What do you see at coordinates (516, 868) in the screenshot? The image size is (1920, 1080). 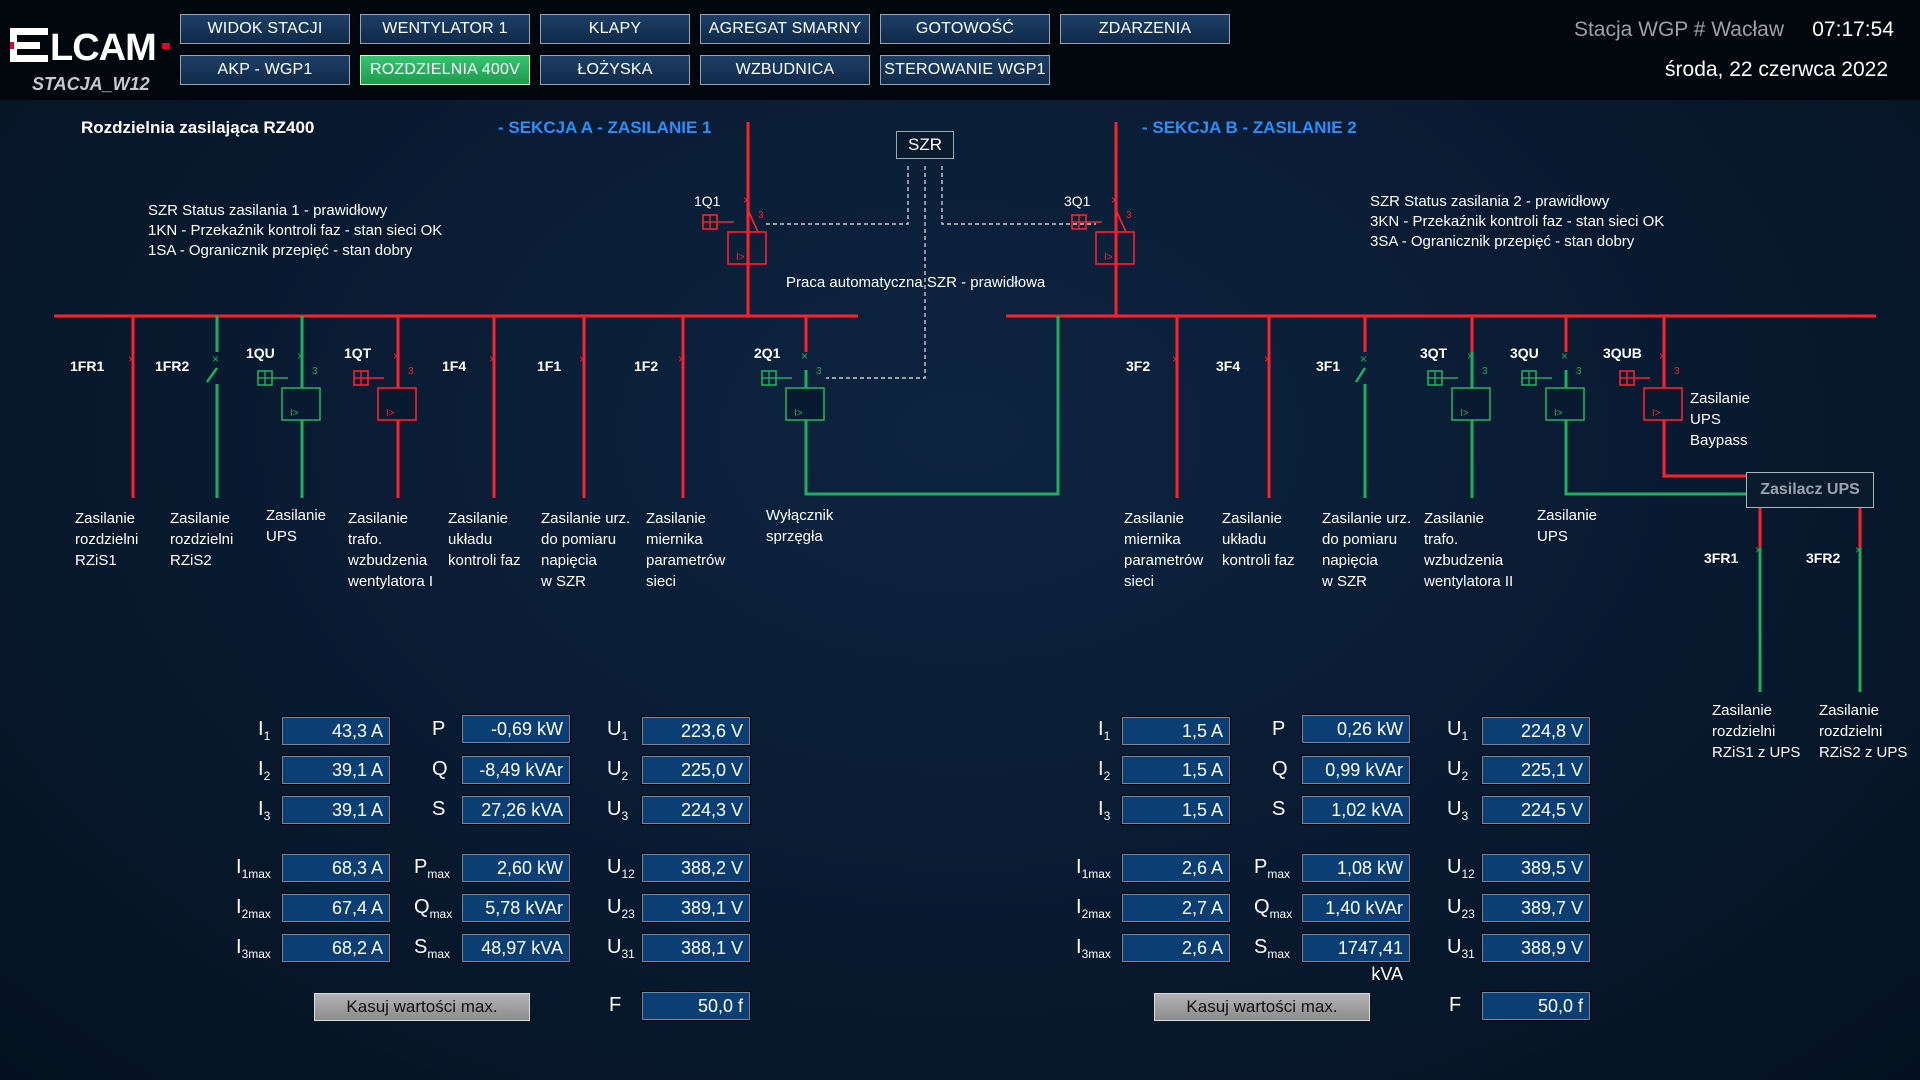 I see `value-a-pmax: 2,60 kW` at bounding box center [516, 868].